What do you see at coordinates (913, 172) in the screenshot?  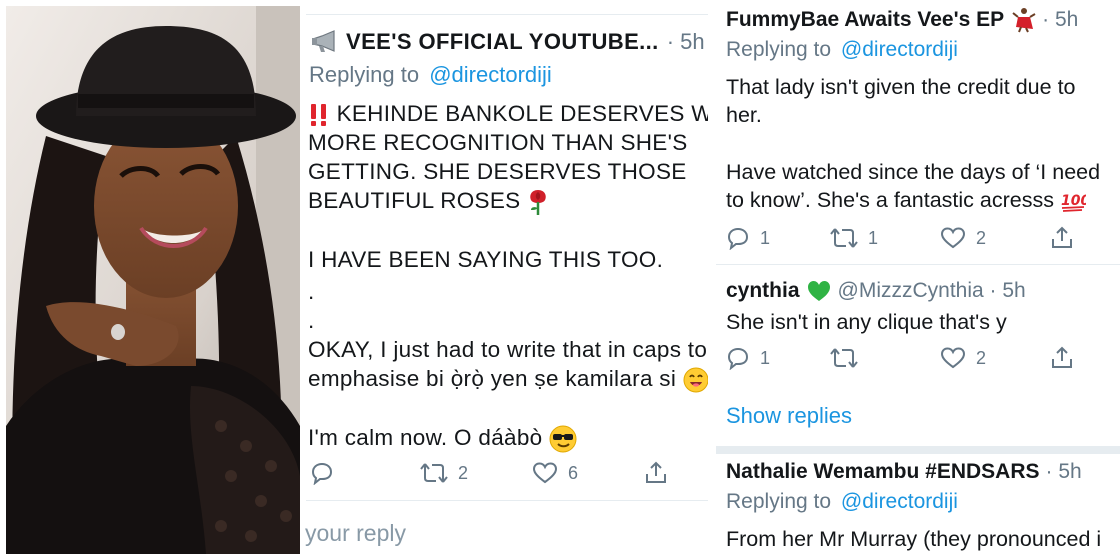 I see `reply1-text-line-3: Have watched since the days of ‘I need` at bounding box center [913, 172].